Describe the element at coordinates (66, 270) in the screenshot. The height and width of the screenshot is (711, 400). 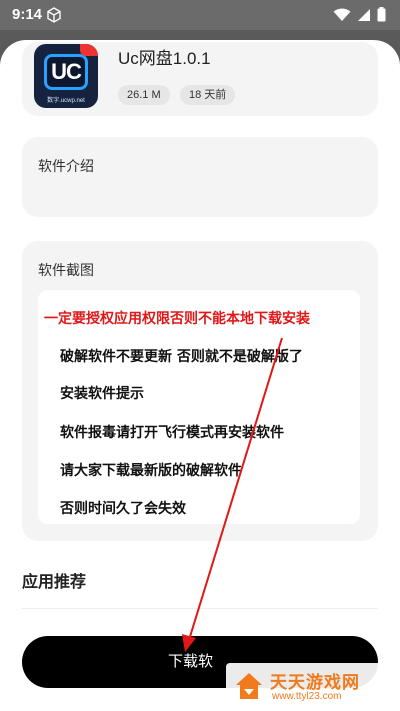
I see `screenshots-label: 软件截图` at that location.